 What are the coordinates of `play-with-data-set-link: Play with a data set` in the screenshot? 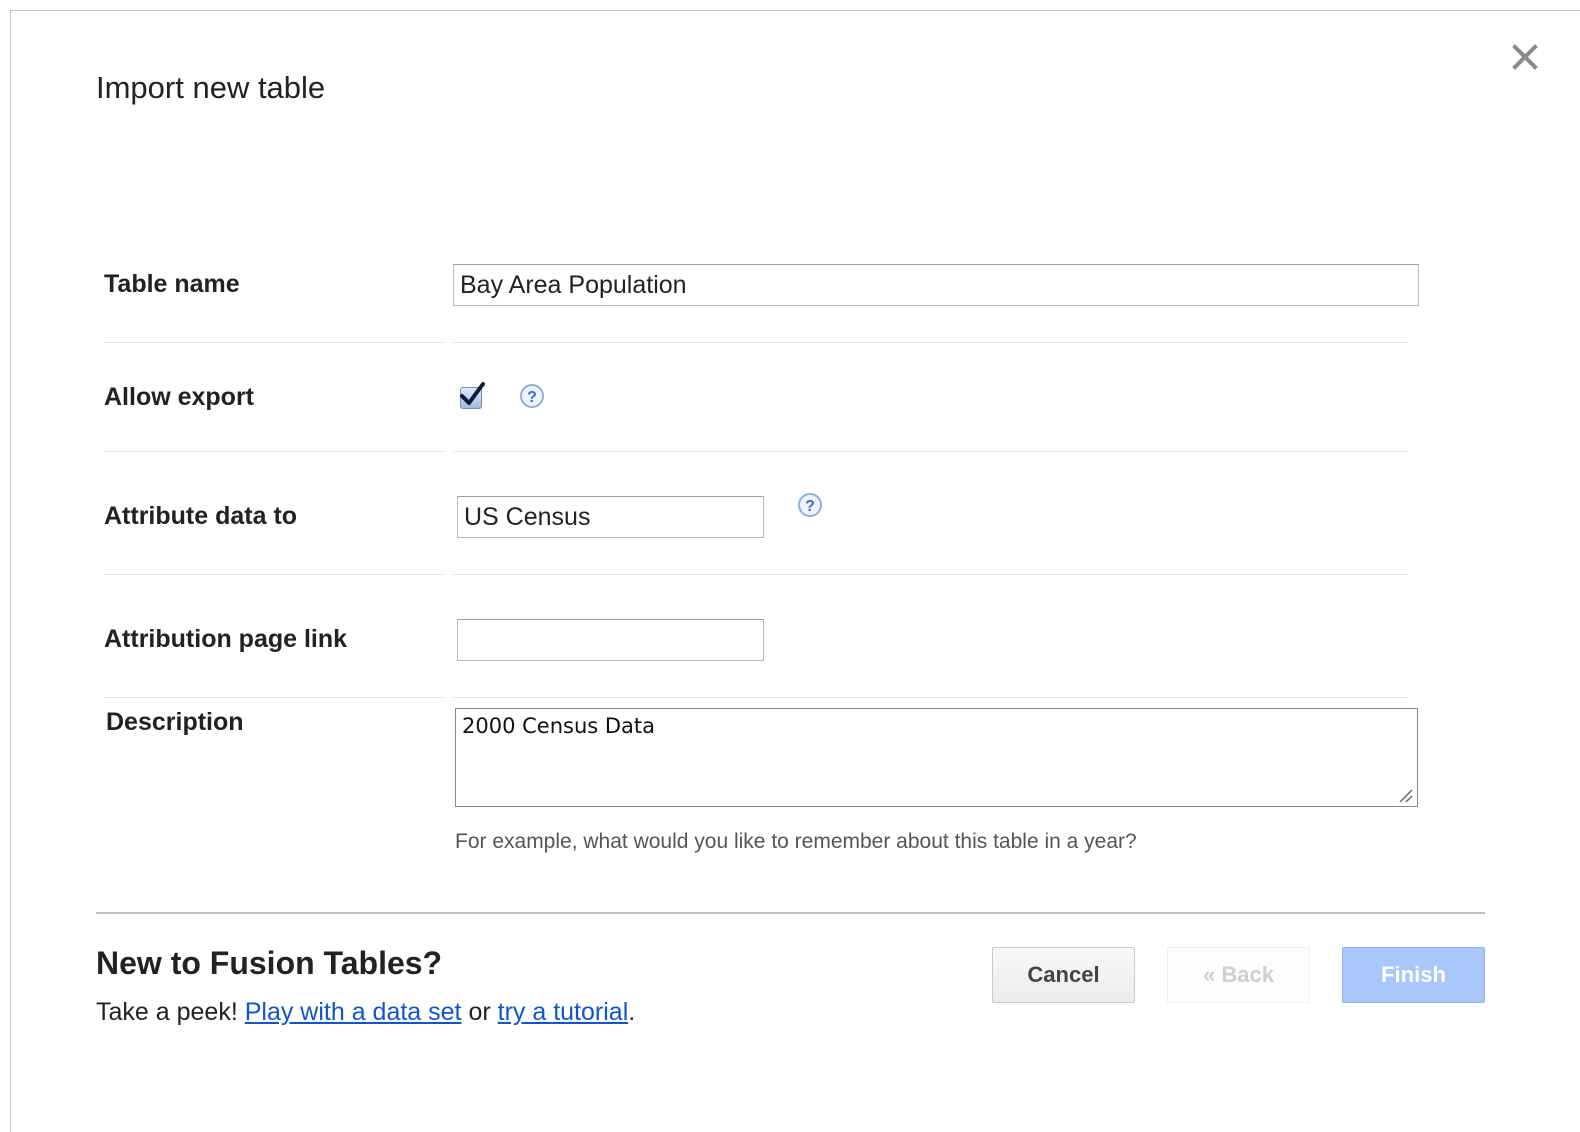 It's located at (353, 1012).